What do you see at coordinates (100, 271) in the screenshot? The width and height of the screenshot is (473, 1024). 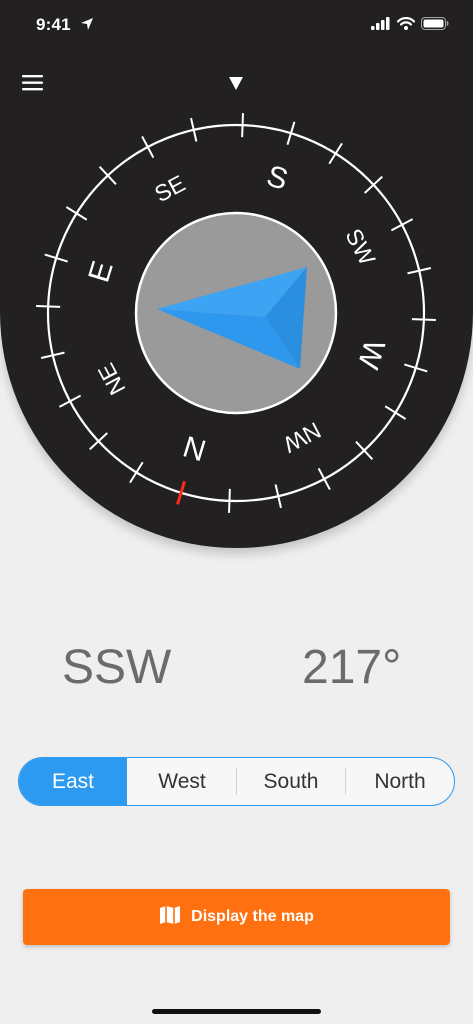 I see `dial-label-e: E` at bounding box center [100, 271].